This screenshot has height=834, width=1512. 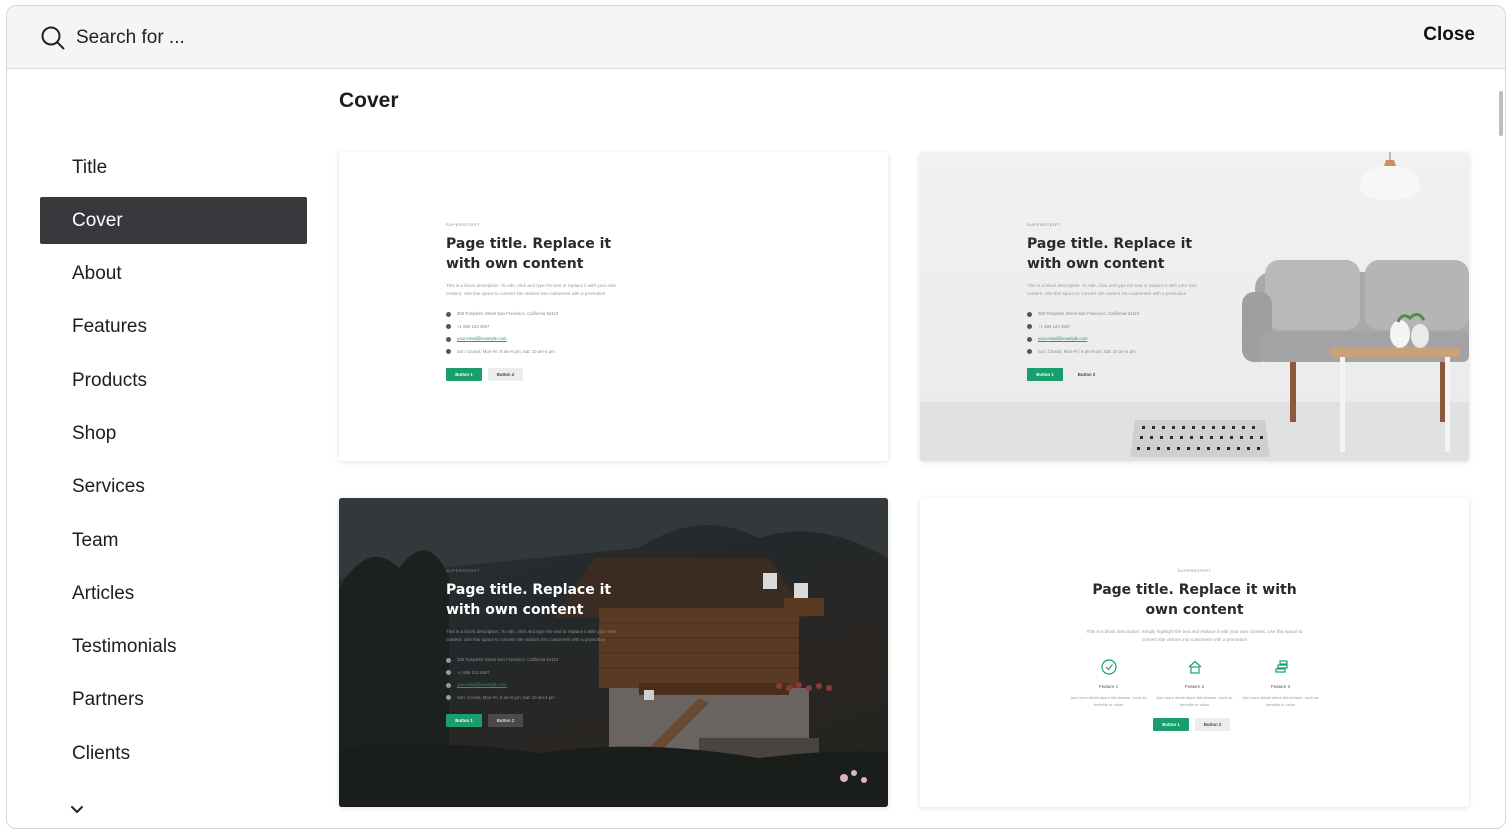 I want to click on search-bar: Close, so click(x=756, y=37).